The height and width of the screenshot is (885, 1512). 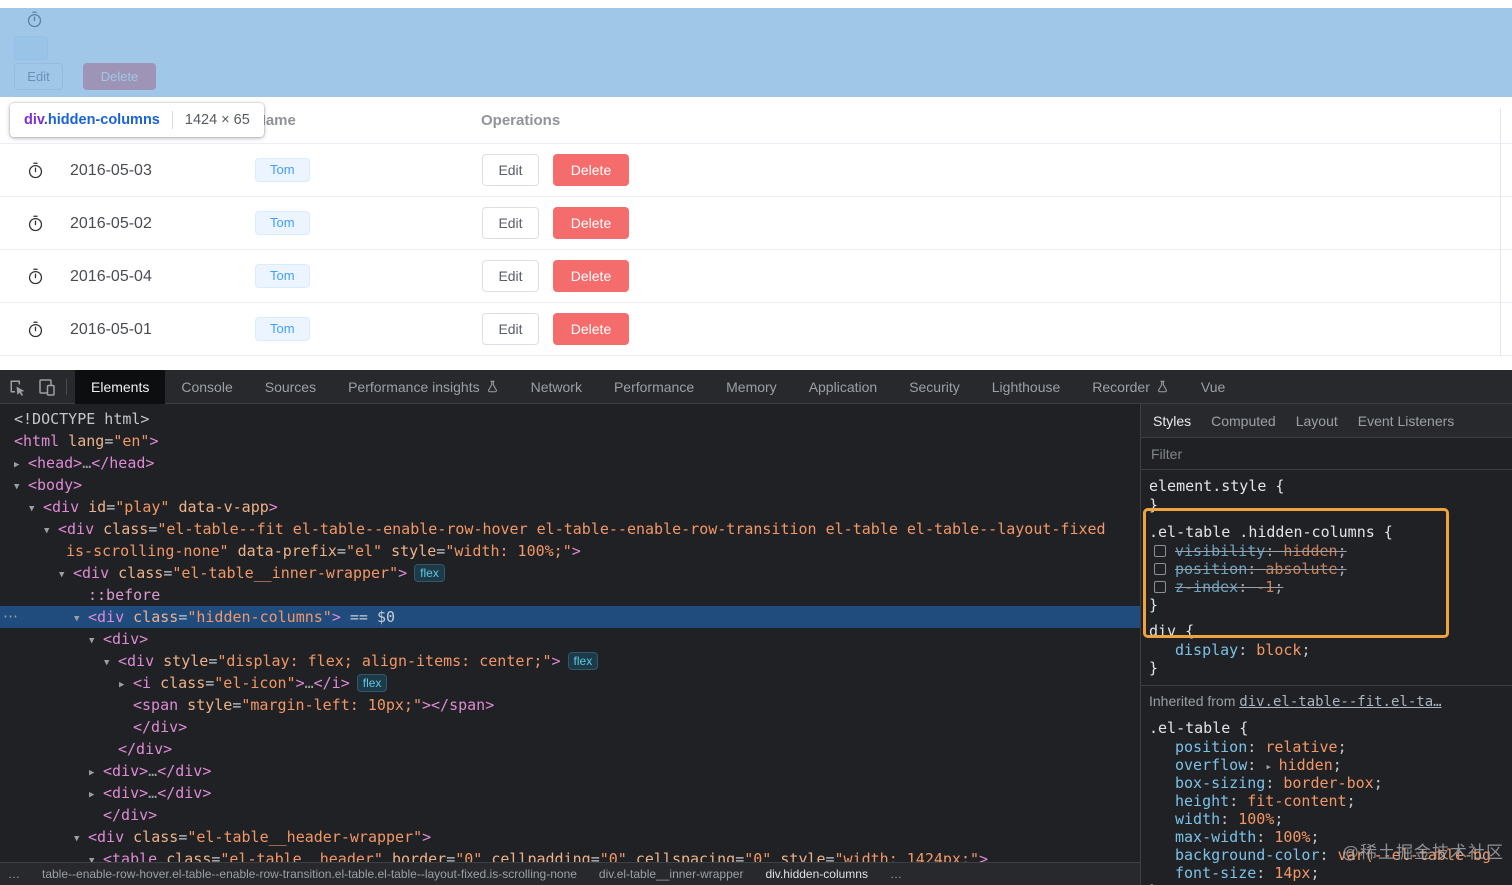 What do you see at coordinates (290, 387) in the screenshot?
I see `tab-sources: Sources` at bounding box center [290, 387].